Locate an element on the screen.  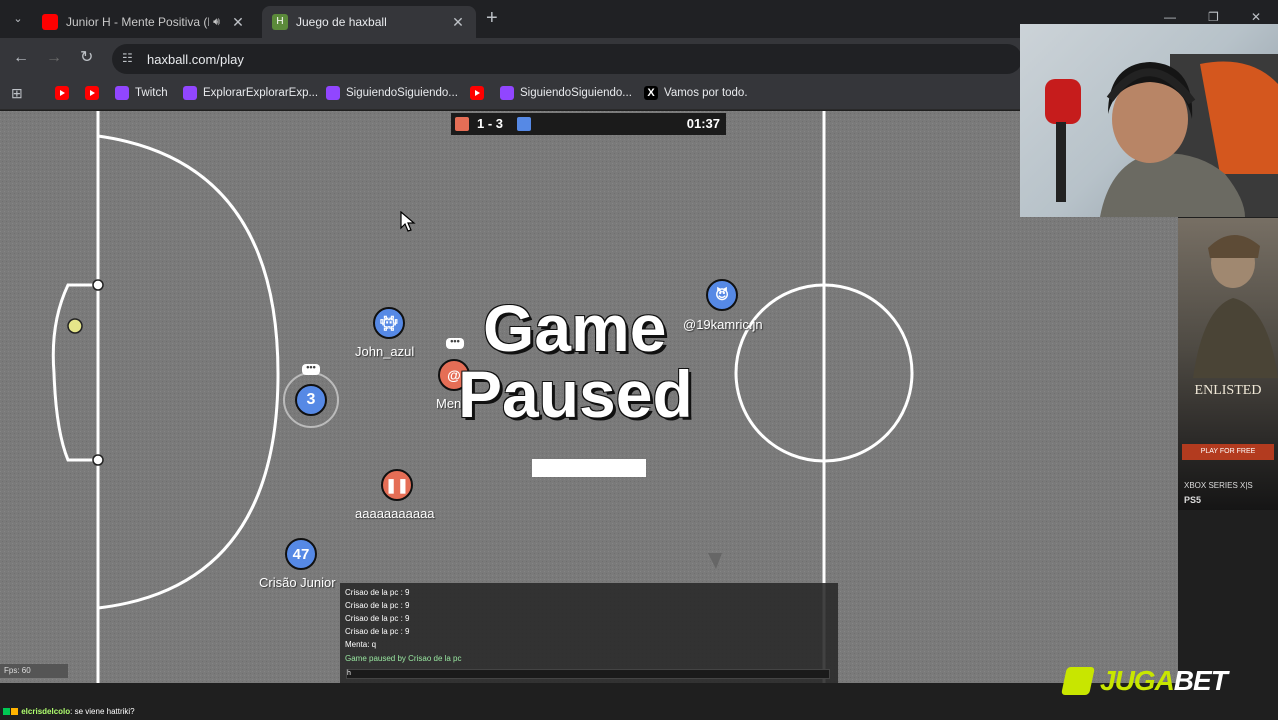
speaker-icon: 🔊︎ is located at coordinates (216, 22).